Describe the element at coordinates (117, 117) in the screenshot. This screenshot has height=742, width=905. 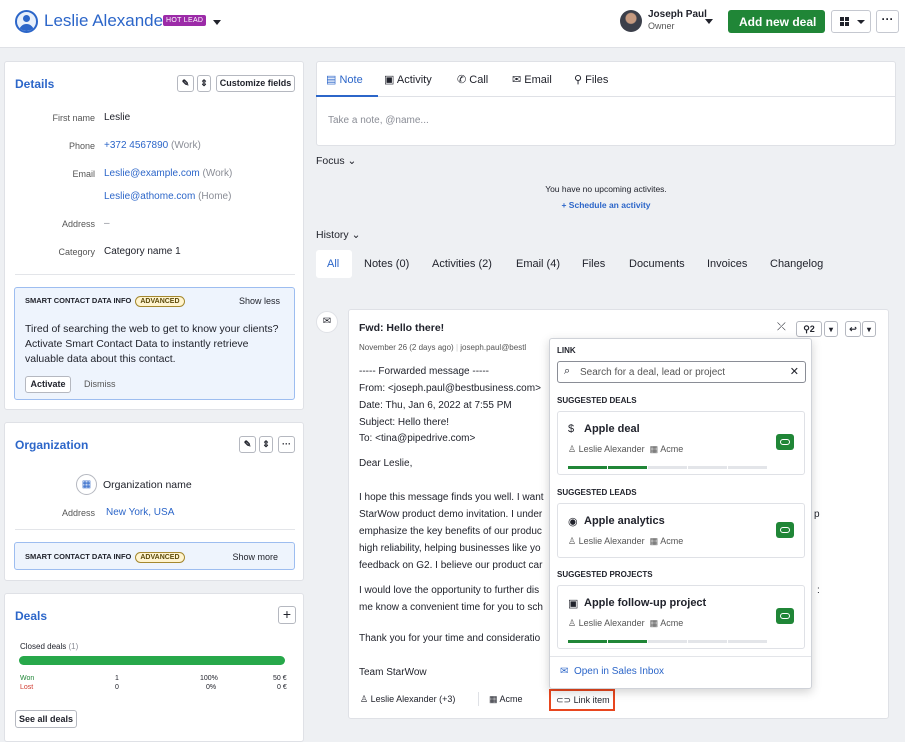
I see `first-name-value: Leslie` at that location.